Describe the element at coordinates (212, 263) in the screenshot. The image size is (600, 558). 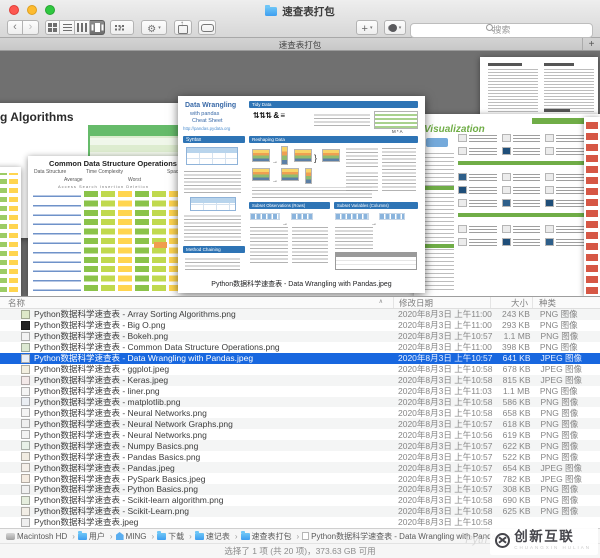
I see `method-code-lines` at that location.